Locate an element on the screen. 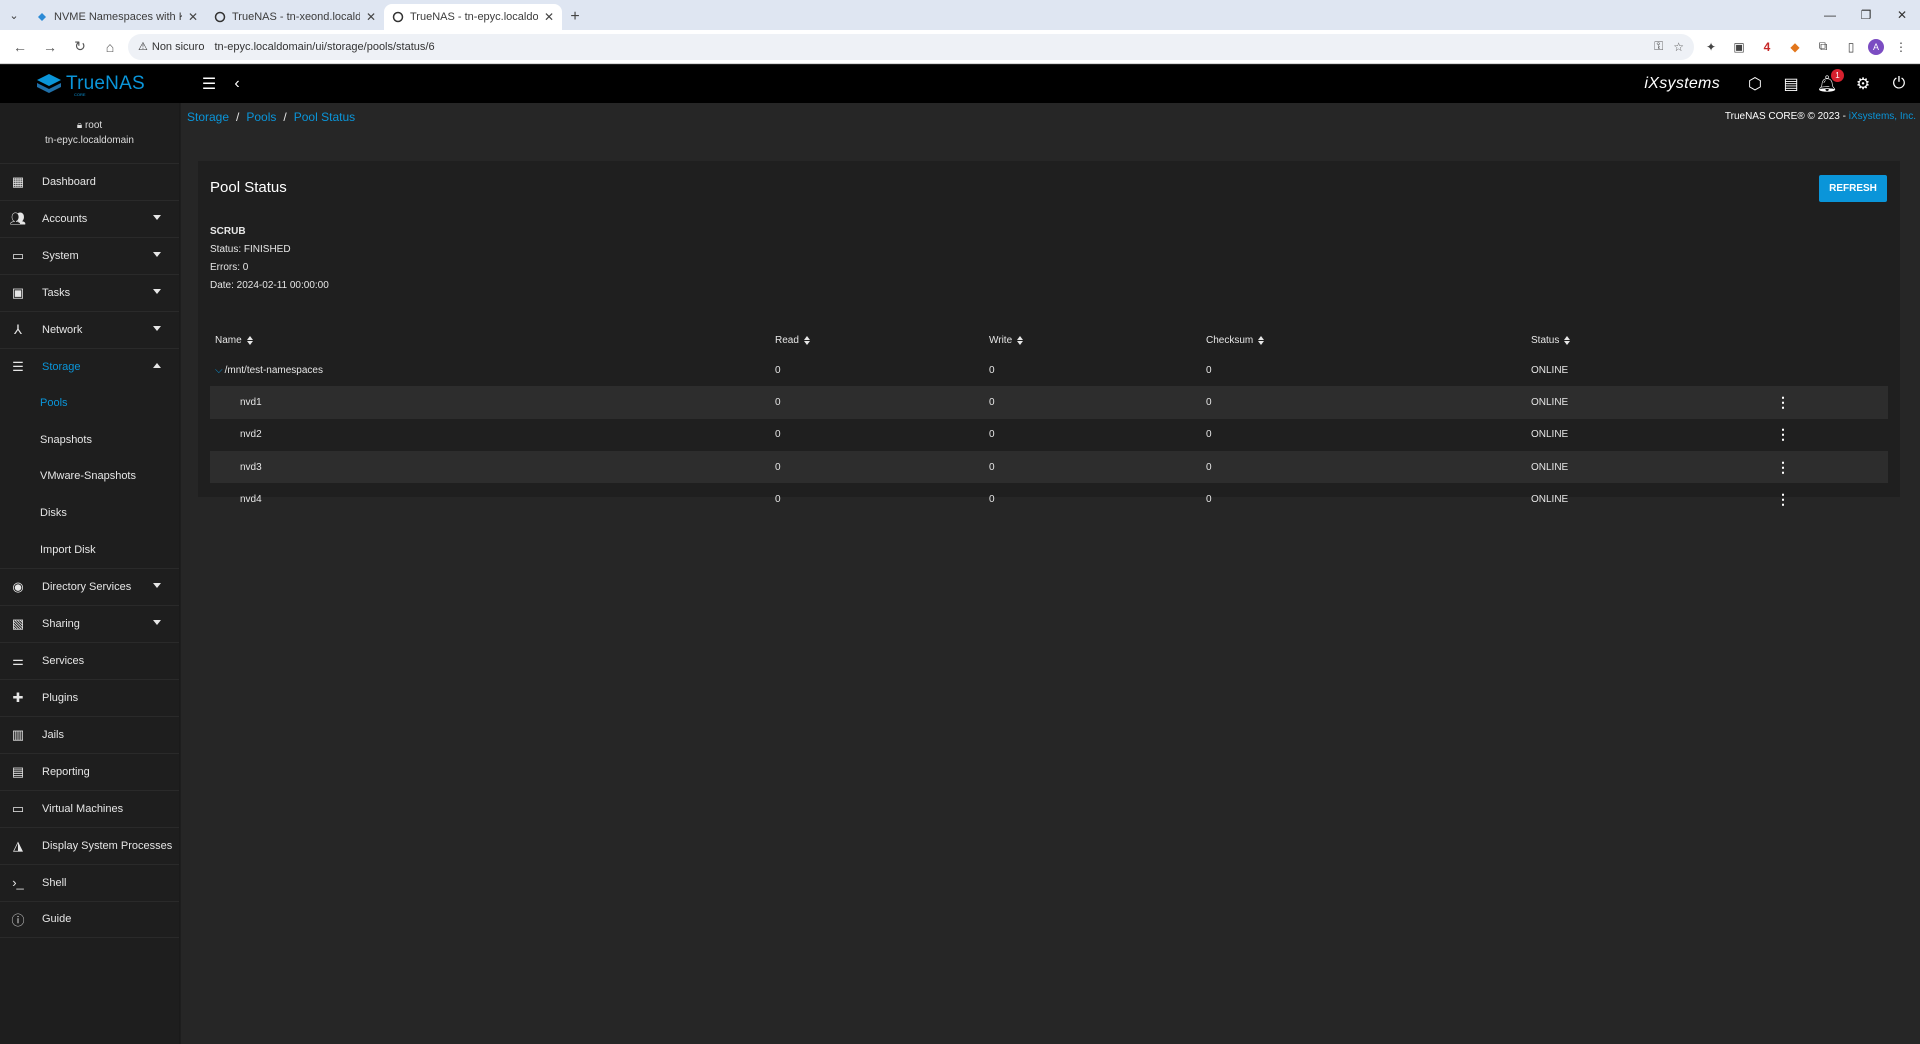 This screenshot has width=1920, height=1044. sidebar-subitem-snapshots: Snapshots is located at coordinates (89, 440).